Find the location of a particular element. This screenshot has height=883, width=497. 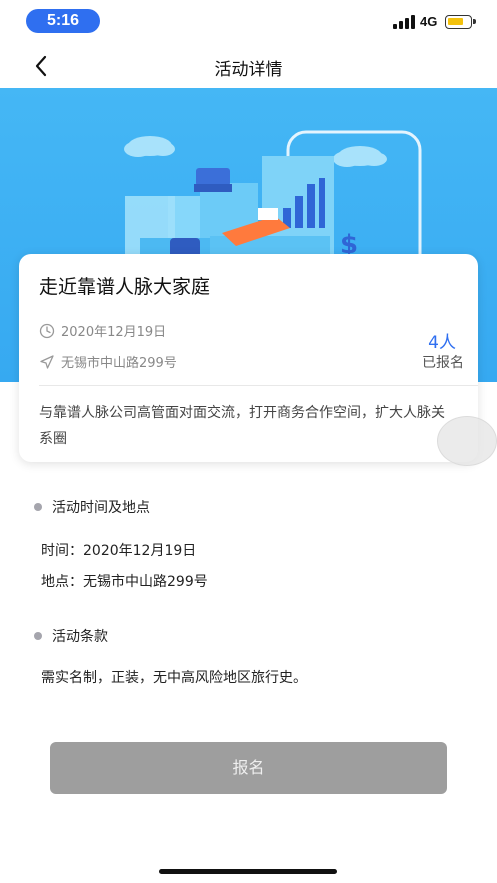

location-arrow-icon is located at coordinates (47, 361).